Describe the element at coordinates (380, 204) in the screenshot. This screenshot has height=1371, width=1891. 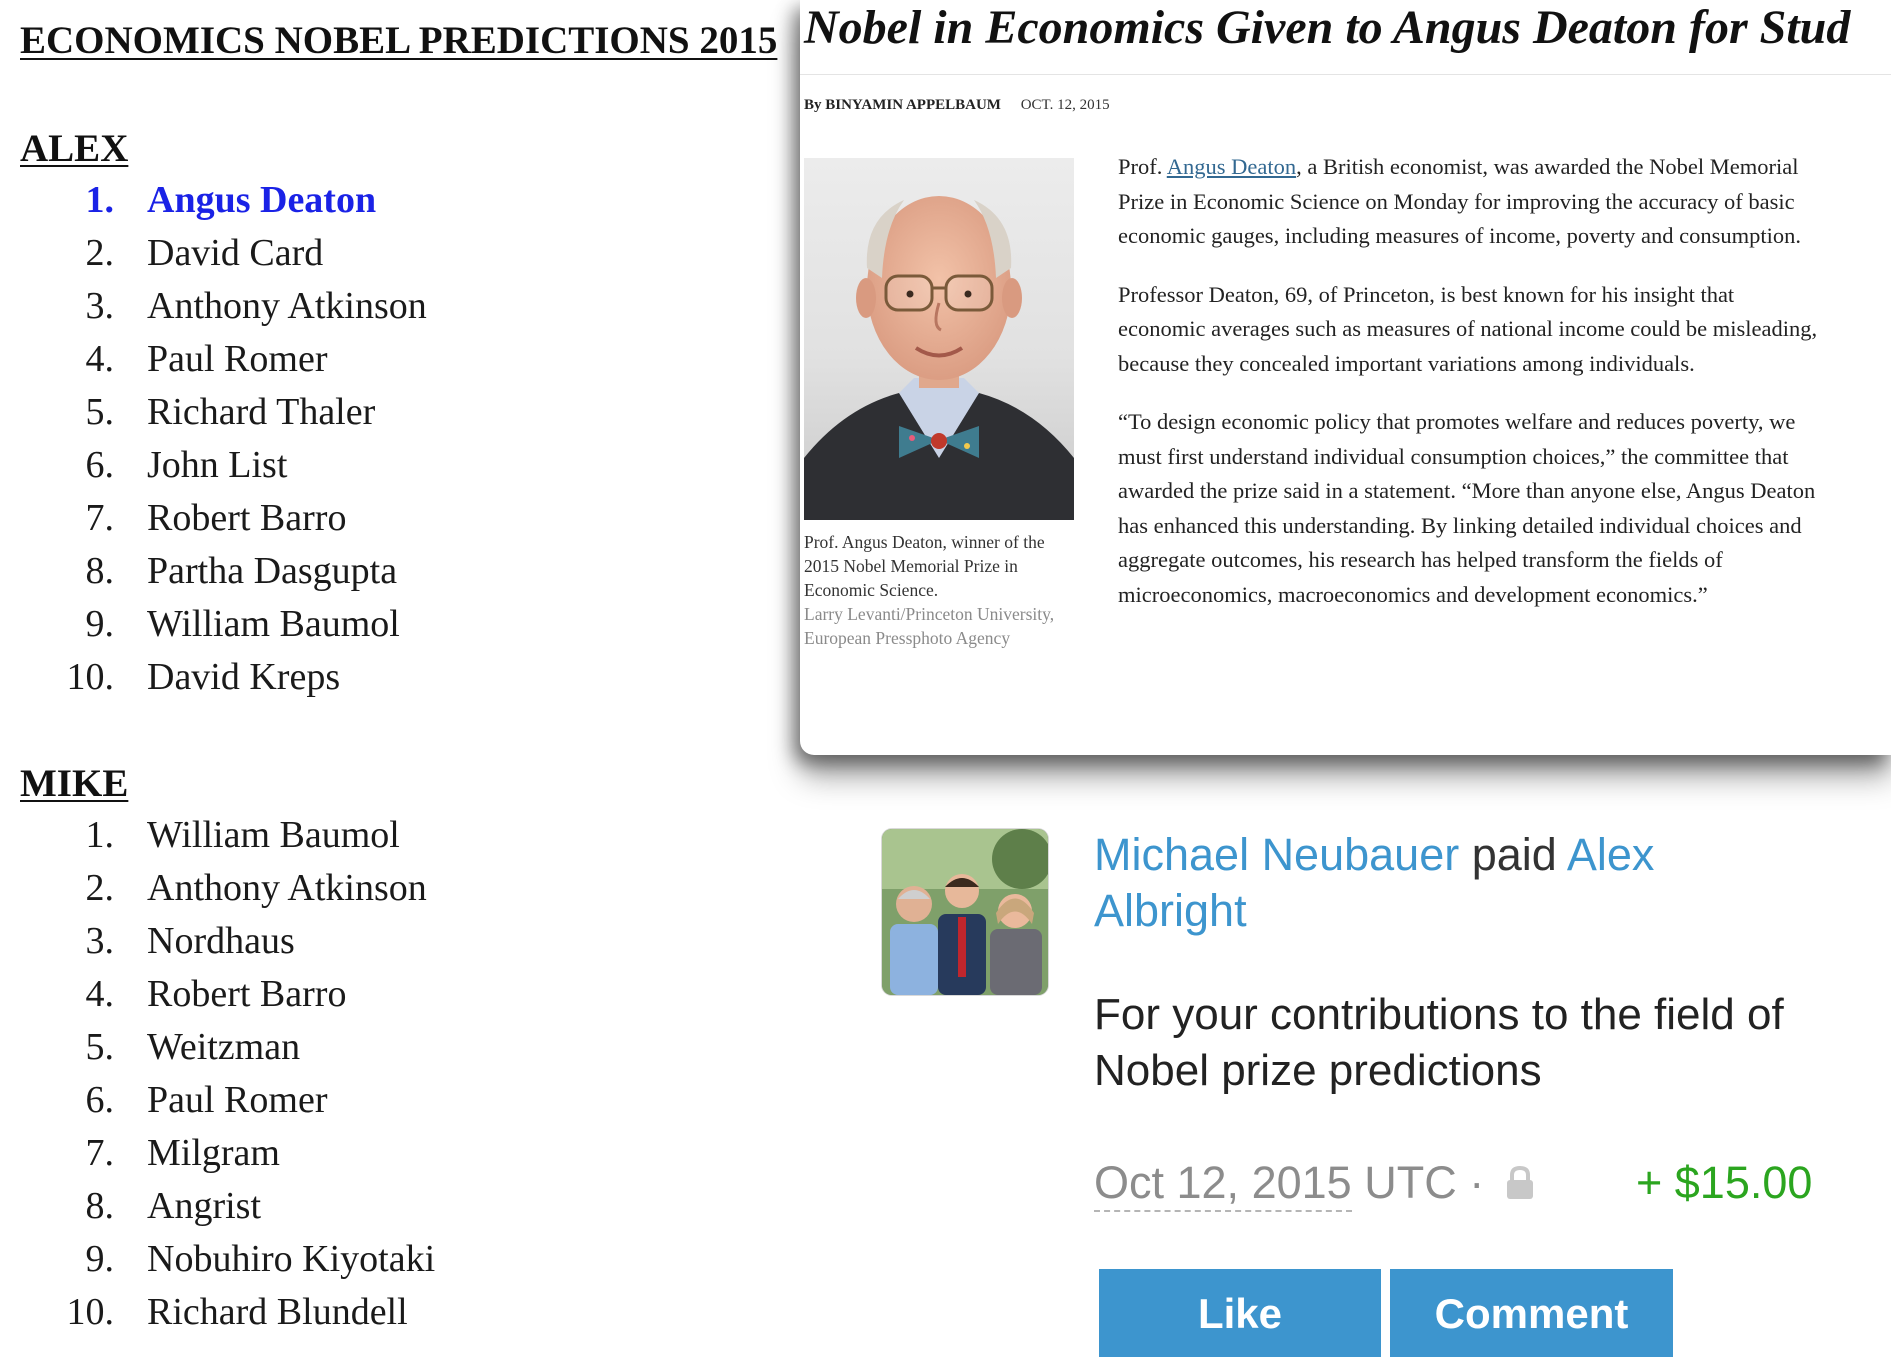
I see `list-item: 1. Angus Deaton` at that location.